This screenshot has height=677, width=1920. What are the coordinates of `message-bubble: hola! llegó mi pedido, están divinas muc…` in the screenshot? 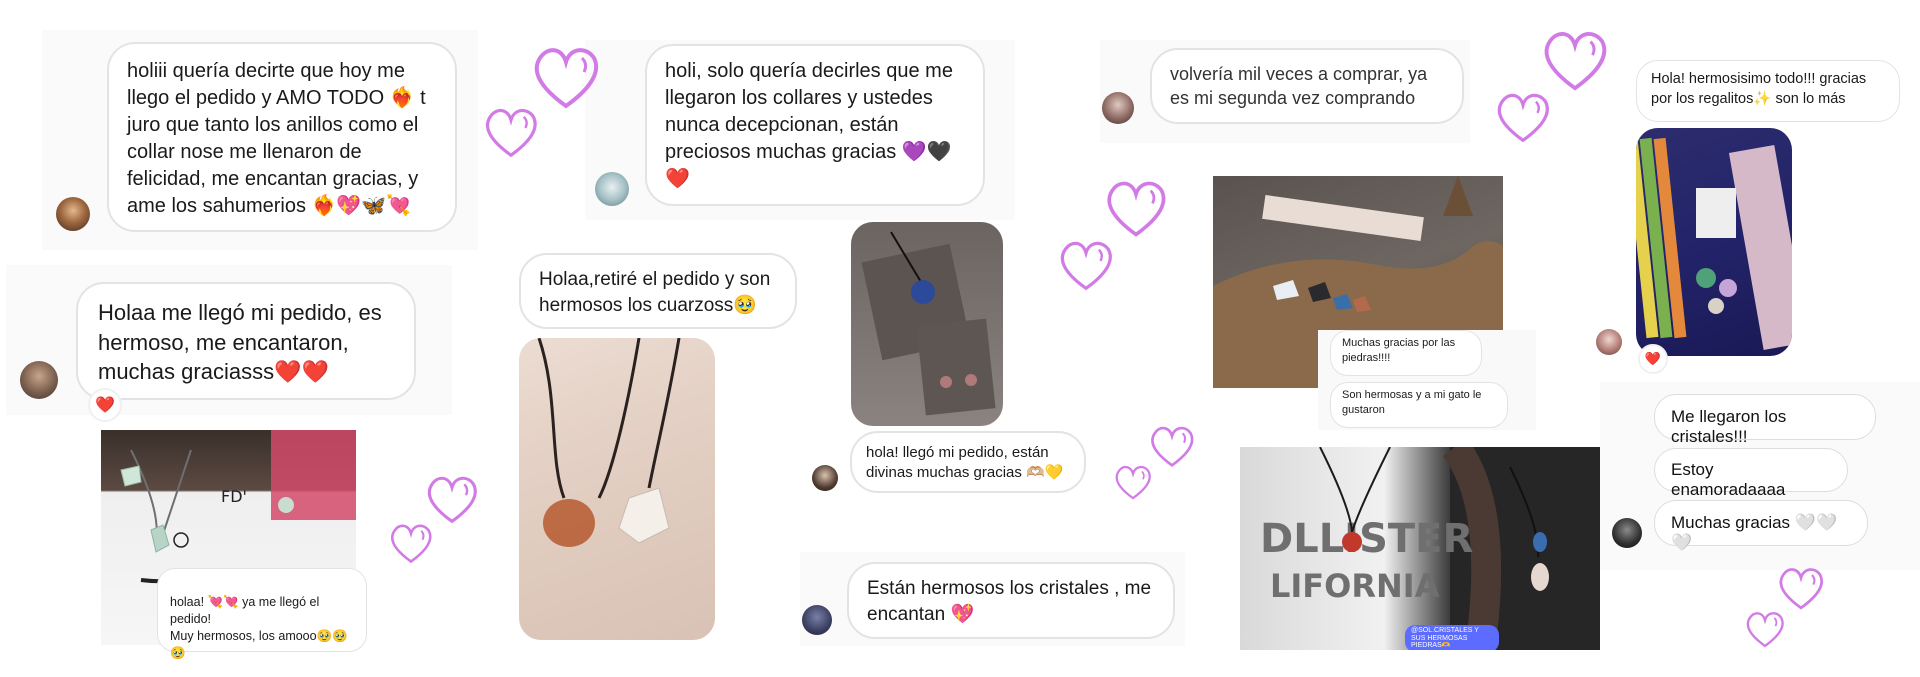 It's located at (968, 462).